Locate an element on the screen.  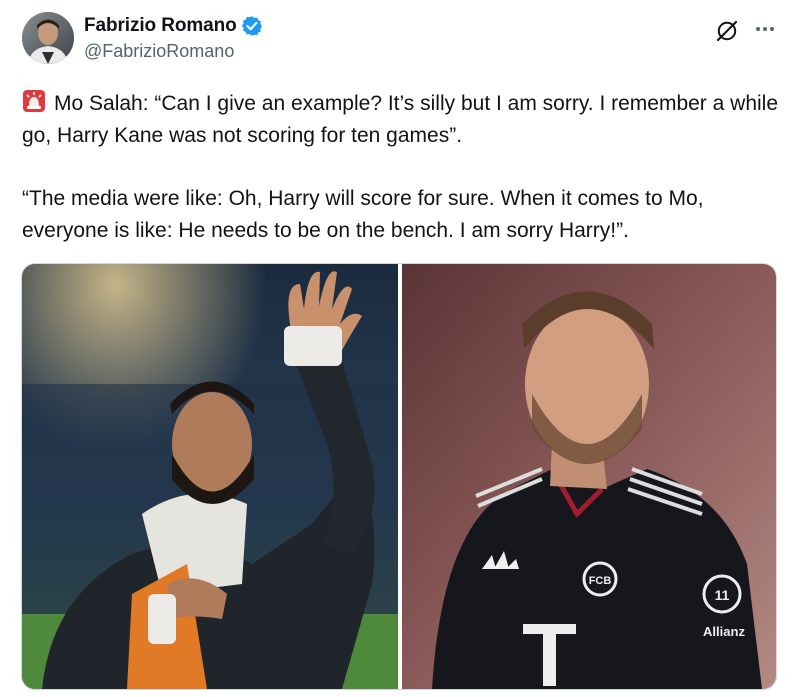
chest-logo: T is located at coordinates (549, 647).